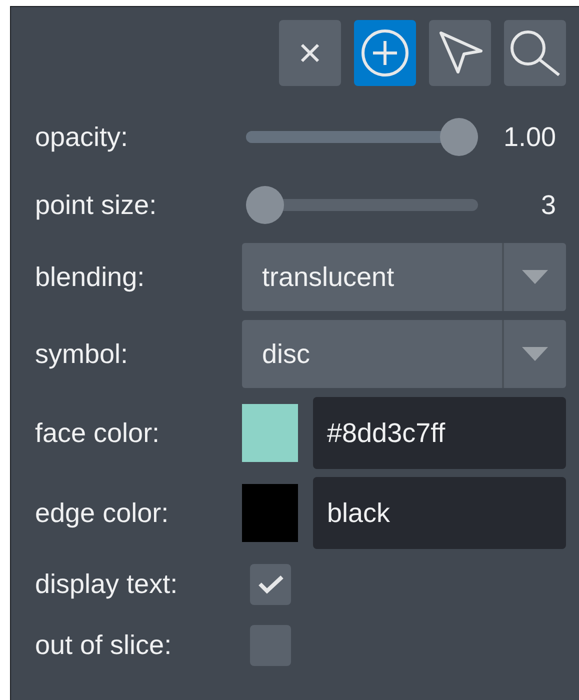 The width and height of the screenshot is (579, 700). Describe the element at coordinates (82, 137) in the screenshot. I see `field-label: opacity:` at that location.